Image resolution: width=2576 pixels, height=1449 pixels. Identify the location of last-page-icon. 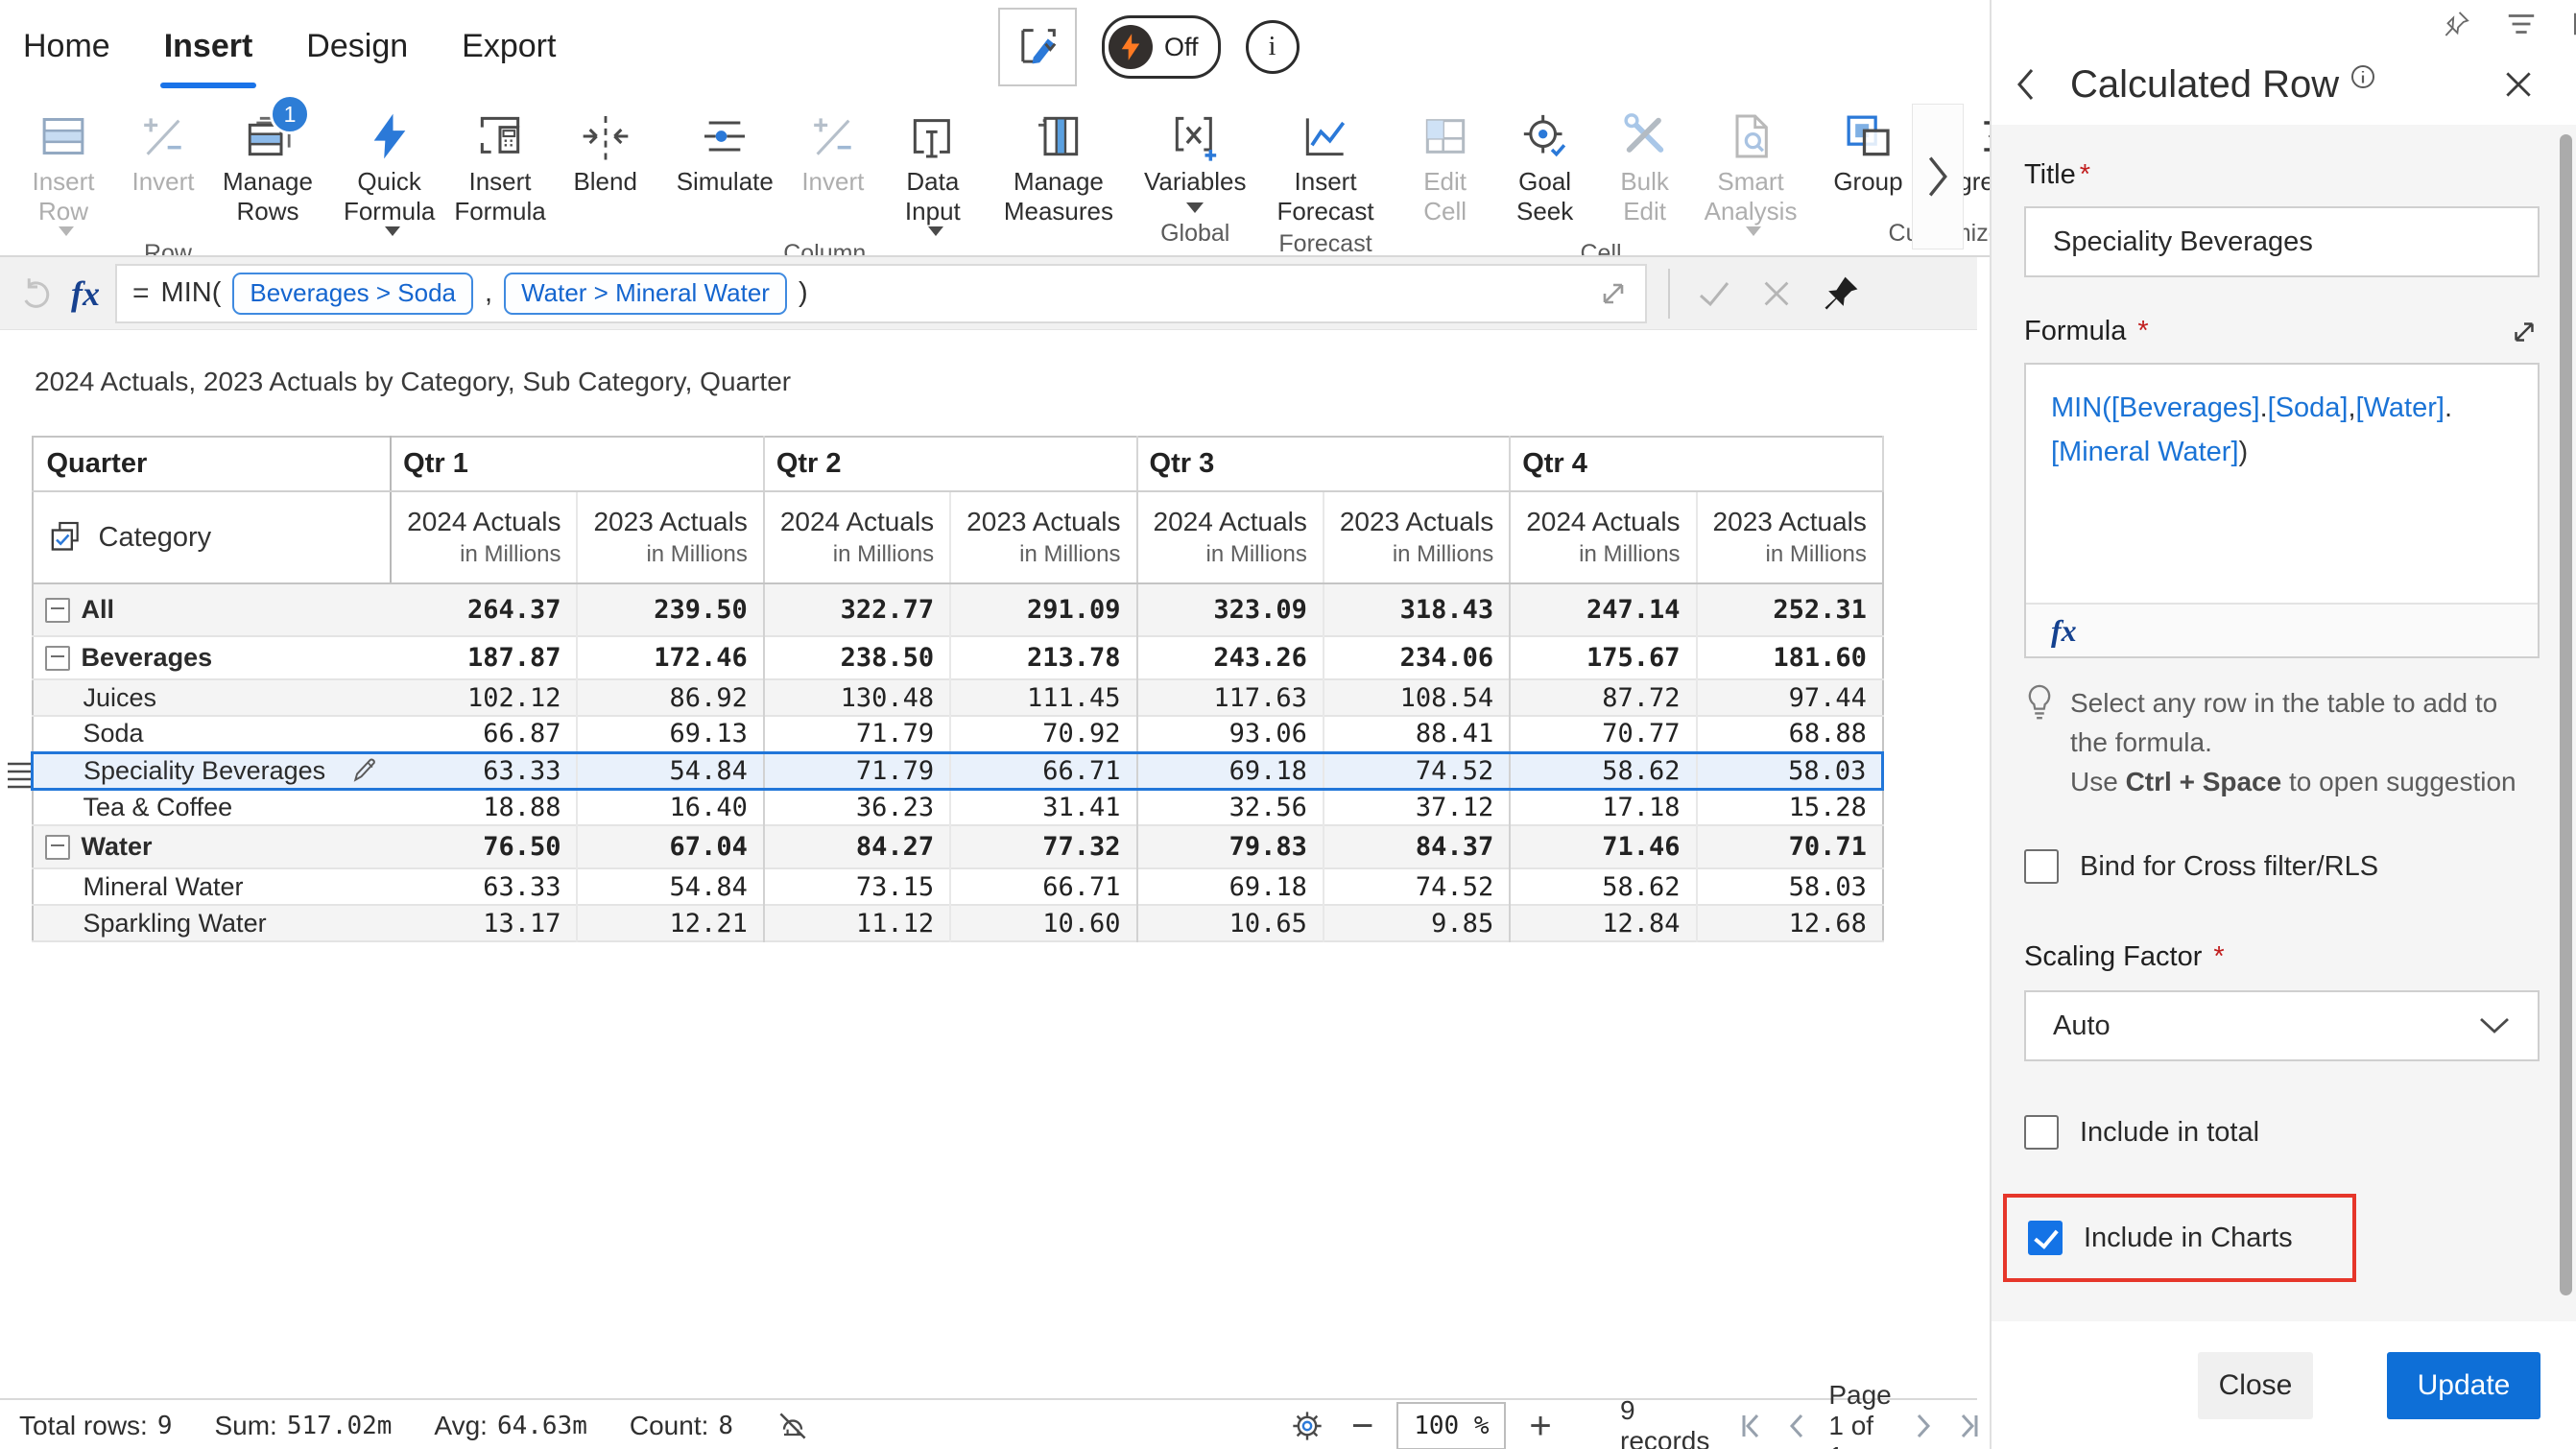
(1969, 1426).